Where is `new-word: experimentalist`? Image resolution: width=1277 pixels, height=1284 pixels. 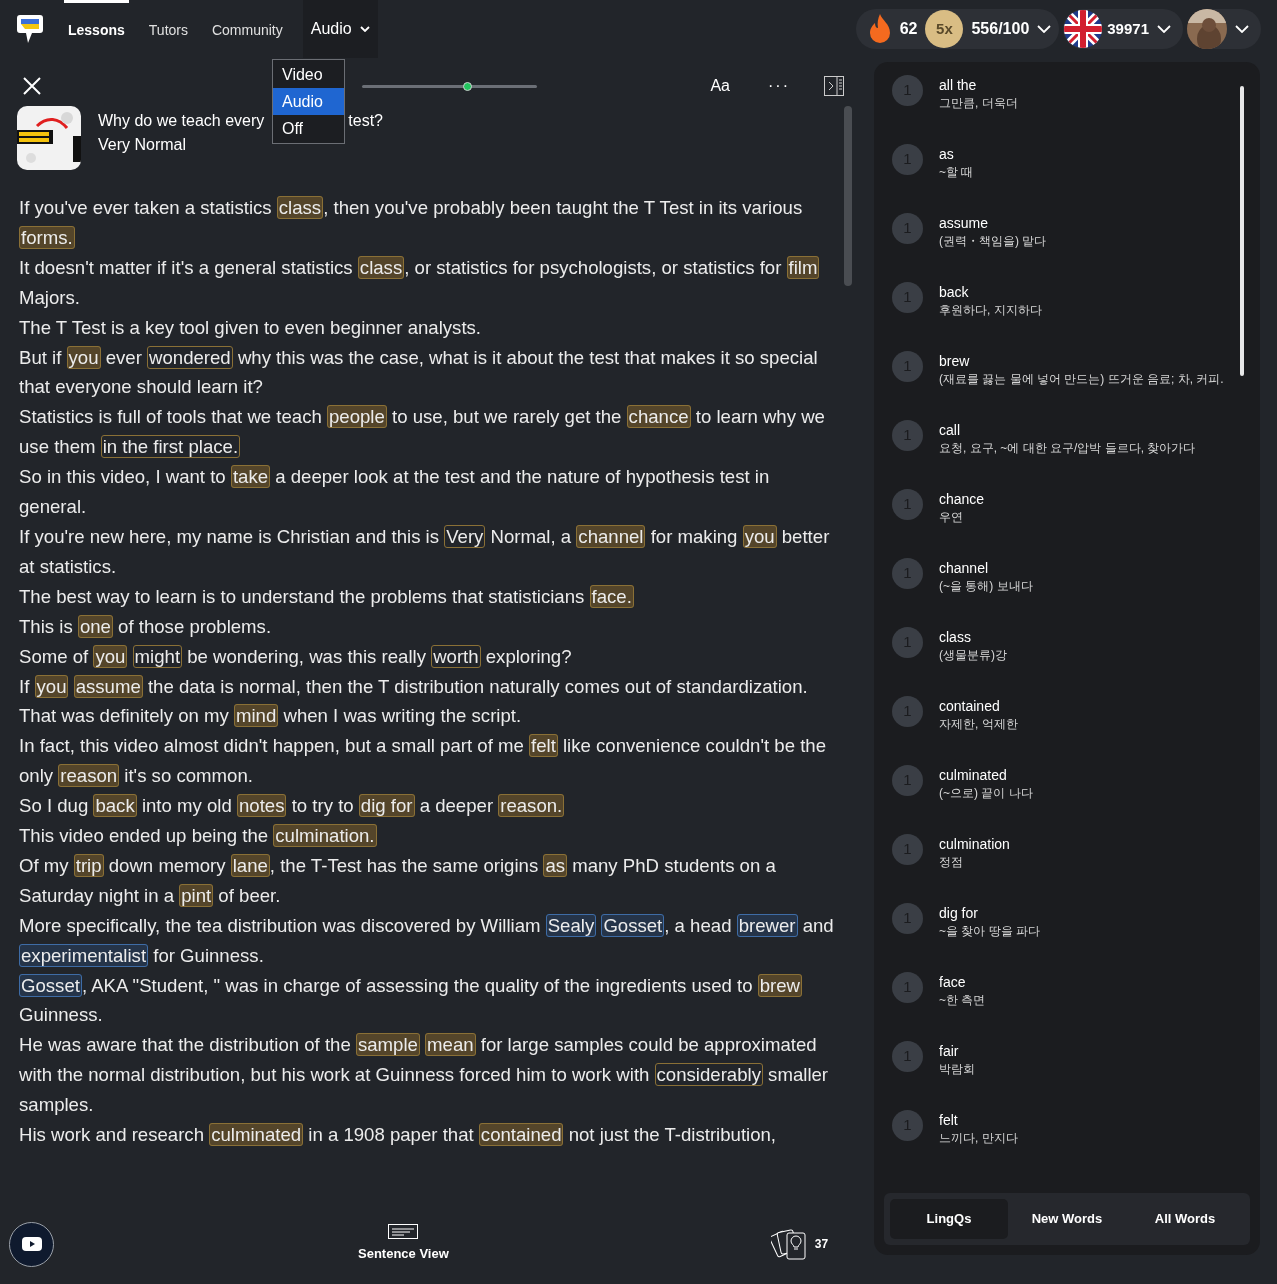 new-word: experimentalist is located at coordinates (84, 955).